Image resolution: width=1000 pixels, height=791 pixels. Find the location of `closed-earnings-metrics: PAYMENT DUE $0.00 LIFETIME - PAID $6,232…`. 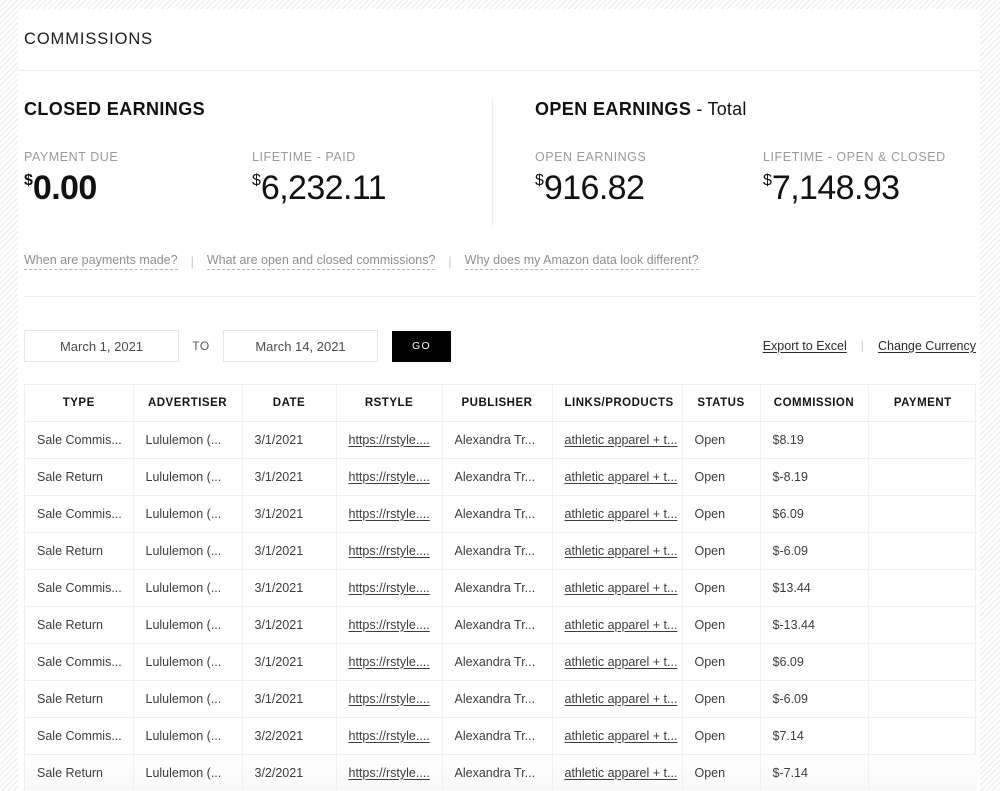

closed-earnings-metrics: PAYMENT DUE $0.00 LIFETIME - PAID $6,232… is located at coordinates (258, 177).